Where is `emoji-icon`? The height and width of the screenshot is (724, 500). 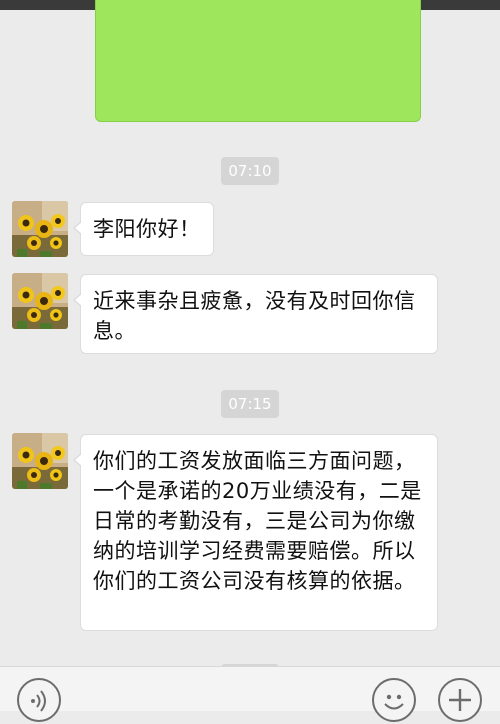
emoji-icon is located at coordinates (394, 702).